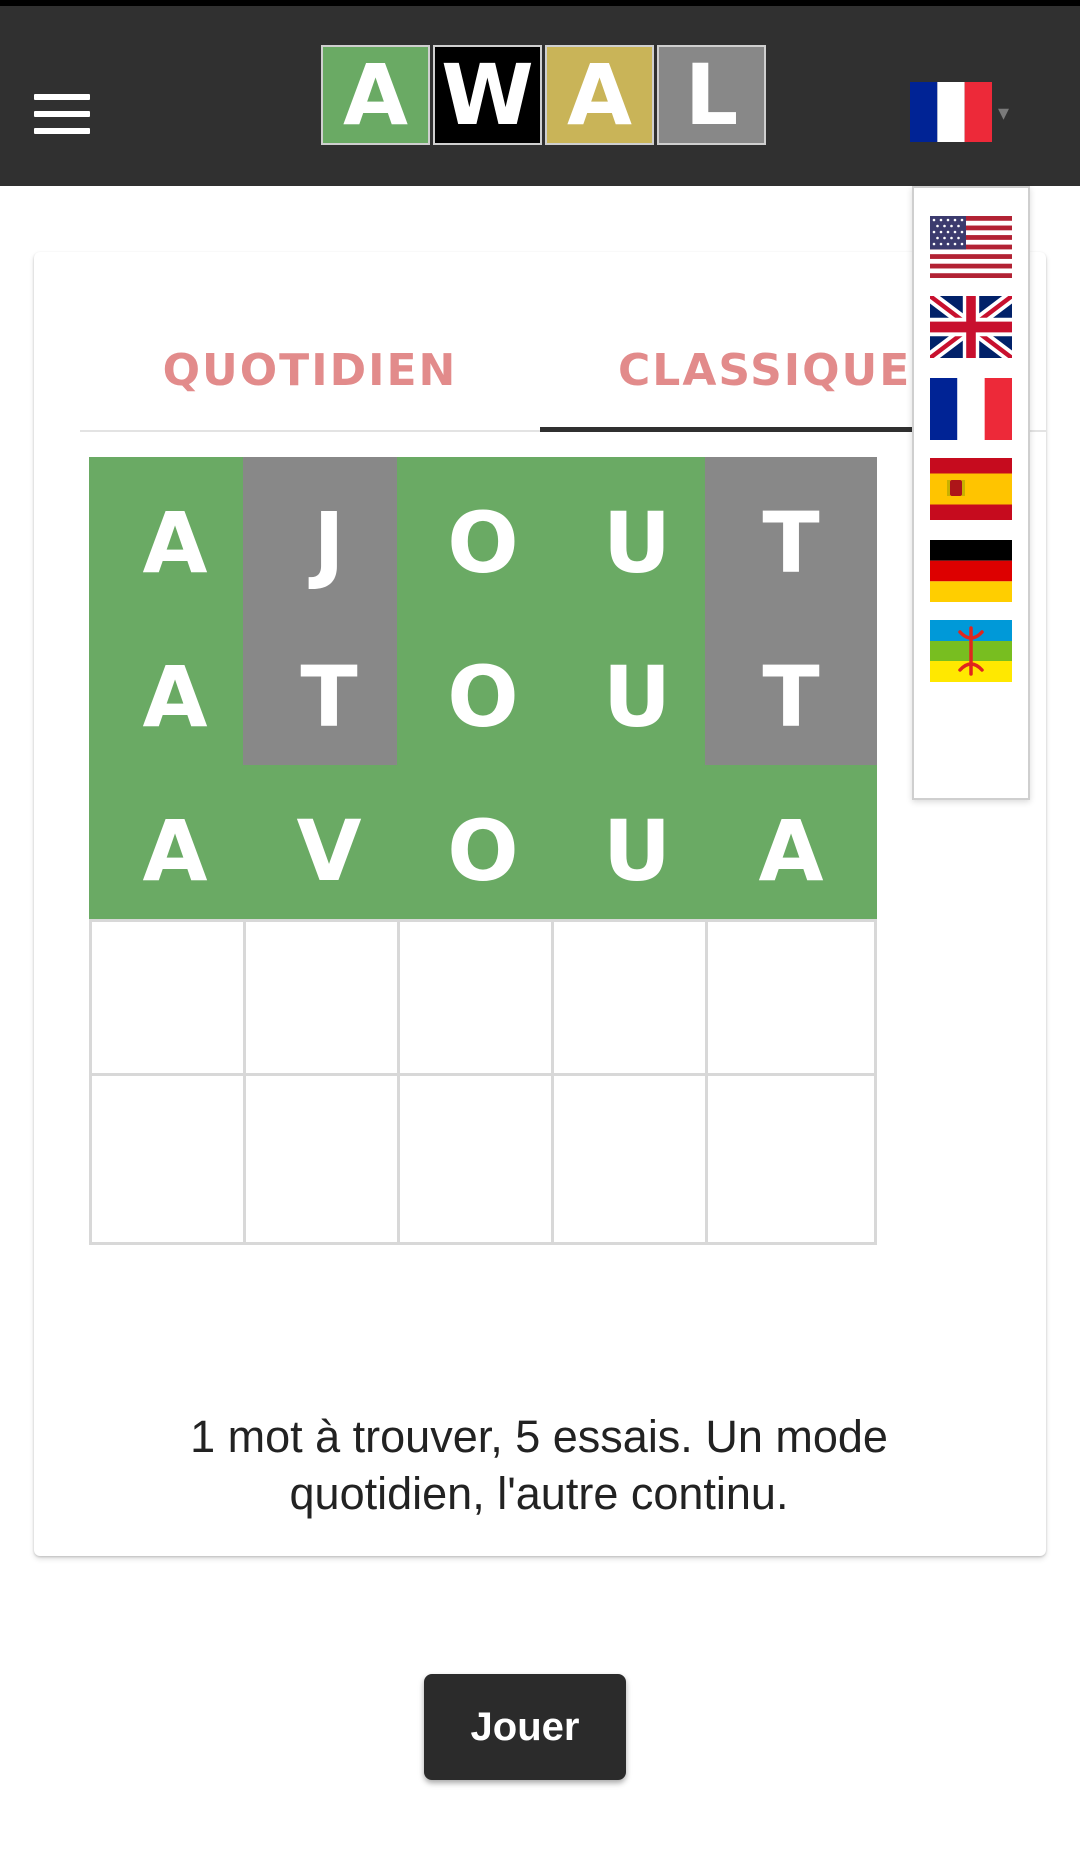  What do you see at coordinates (329, 543) in the screenshot?
I see `grid-cell-gray: J` at bounding box center [329, 543].